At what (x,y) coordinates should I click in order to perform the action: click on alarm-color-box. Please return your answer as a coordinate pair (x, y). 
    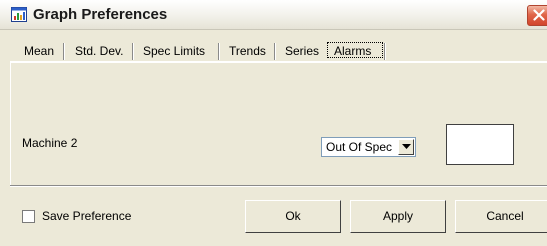
    Looking at the image, I should click on (480, 144).